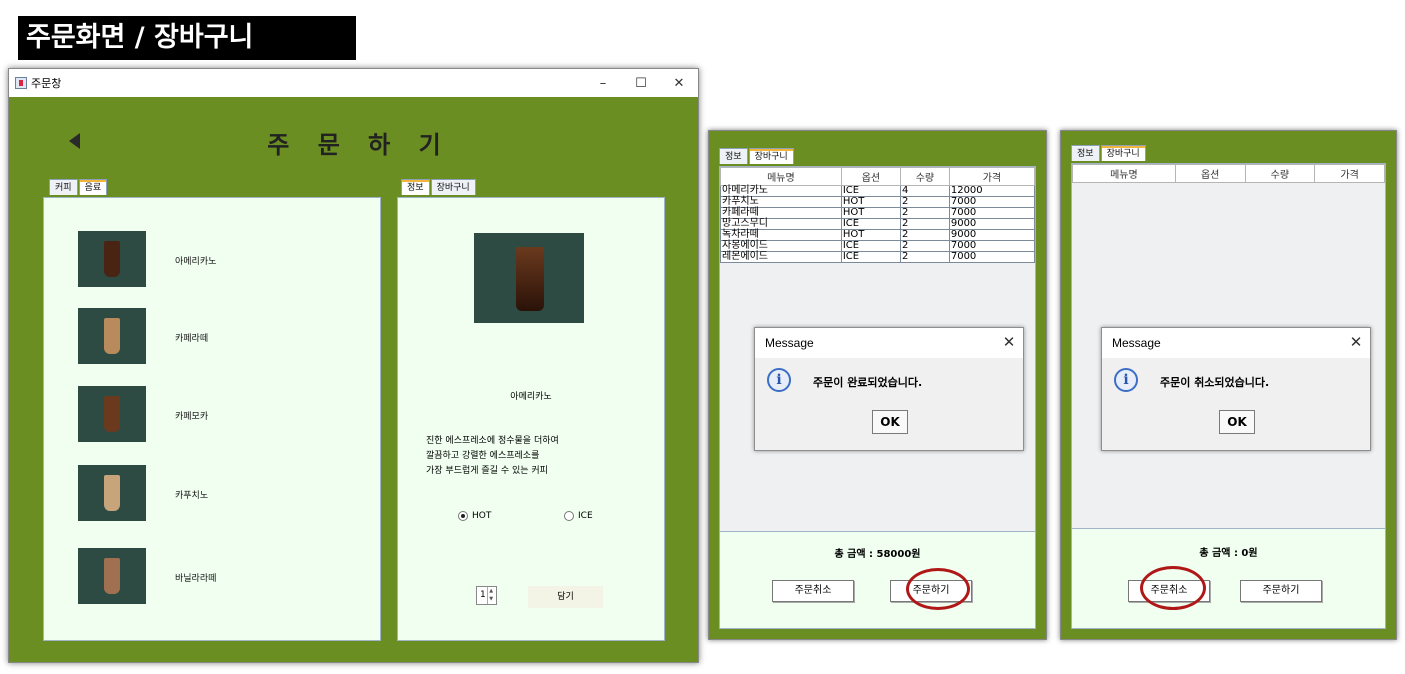 The height and width of the screenshot is (674, 1405). I want to click on cell: 카푸치노, so click(781, 202).